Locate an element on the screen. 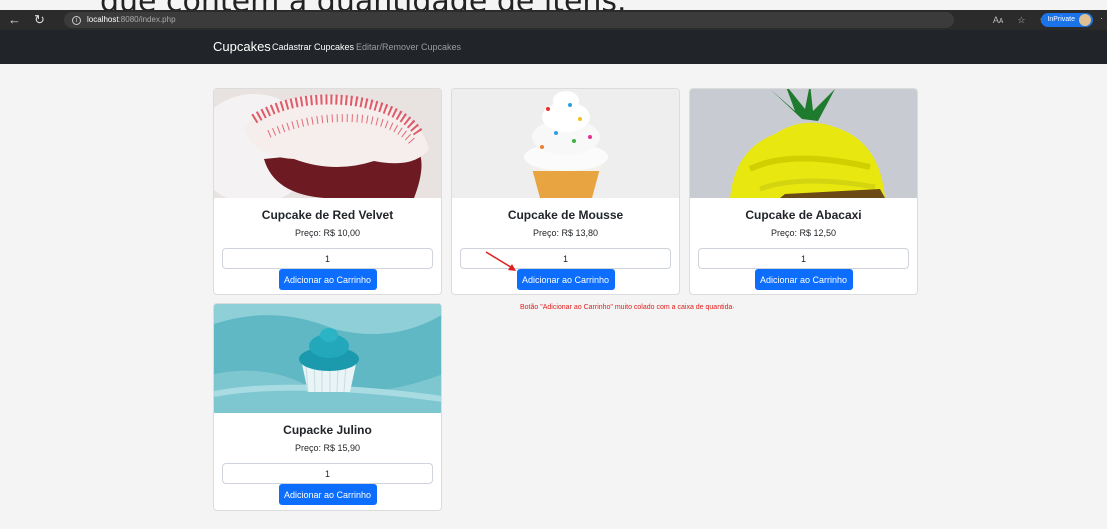 This screenshot has width=1107, height=529. more-icon: · is located at coordinates (1101, 18).